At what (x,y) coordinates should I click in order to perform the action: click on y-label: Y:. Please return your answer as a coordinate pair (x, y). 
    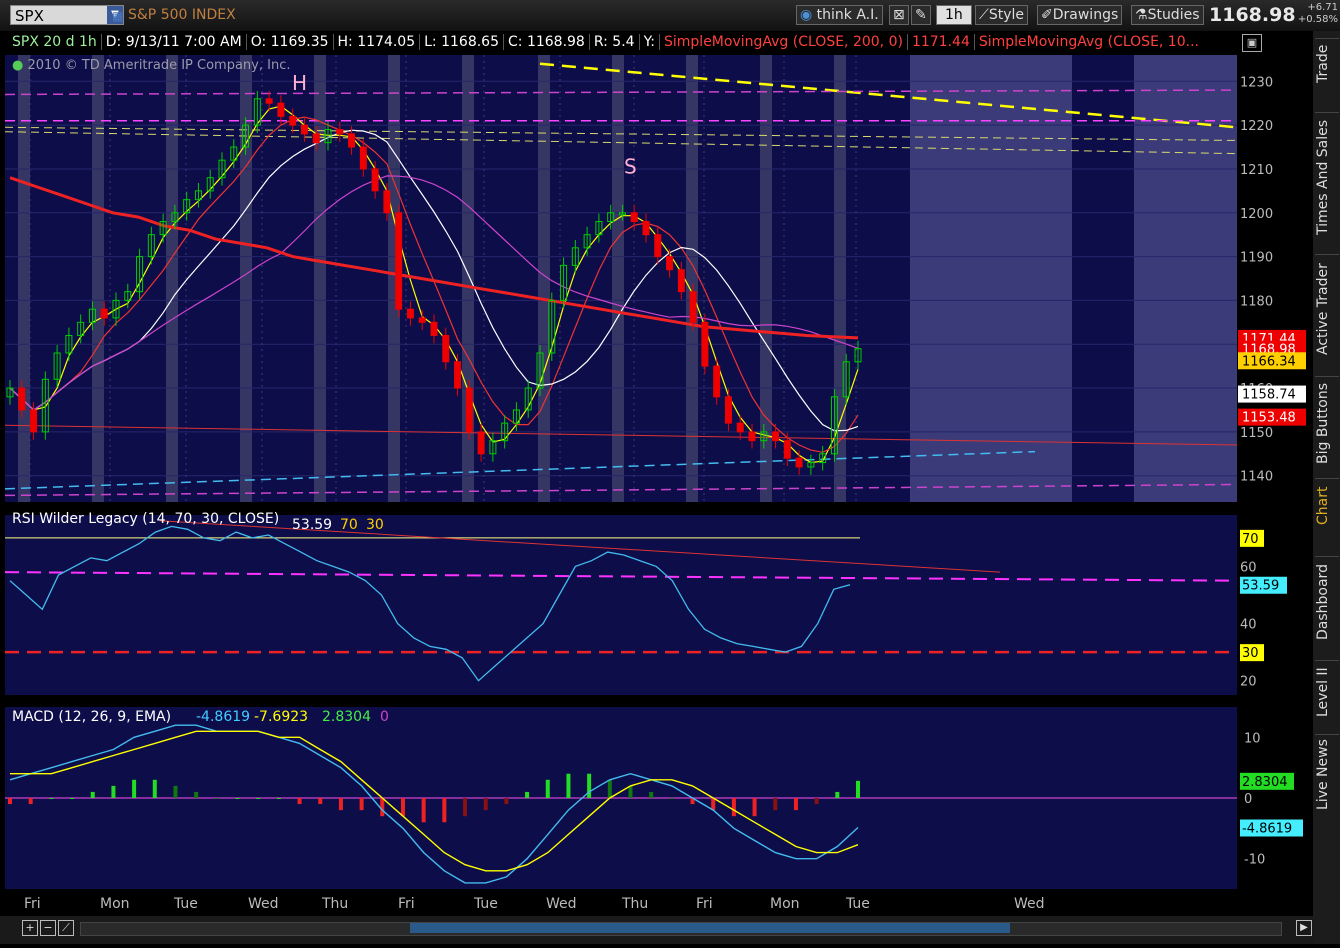
    Looking at the image, I should click on (649, 42).